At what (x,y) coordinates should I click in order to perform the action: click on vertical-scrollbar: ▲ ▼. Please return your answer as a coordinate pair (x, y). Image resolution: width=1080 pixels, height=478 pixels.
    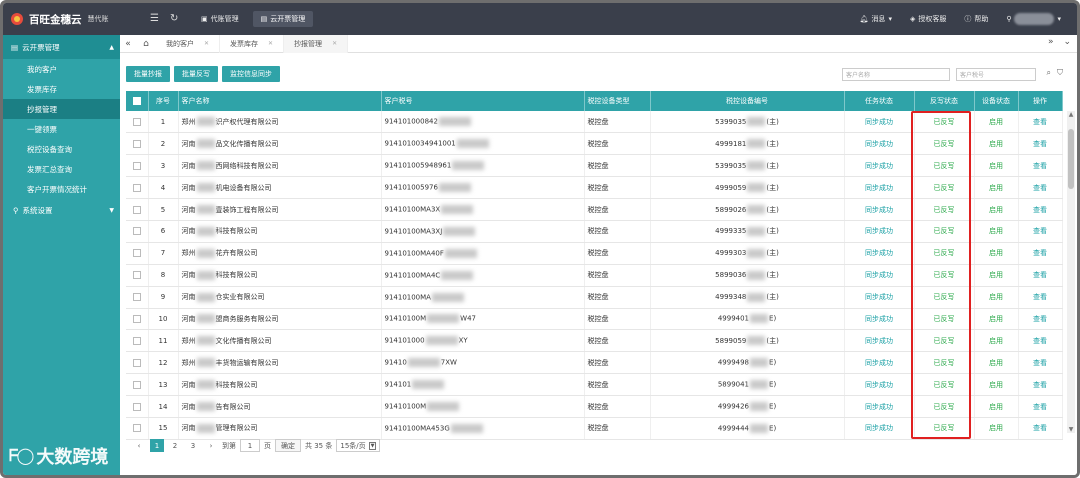
    Looking at the image, I should click on (1071, 272).